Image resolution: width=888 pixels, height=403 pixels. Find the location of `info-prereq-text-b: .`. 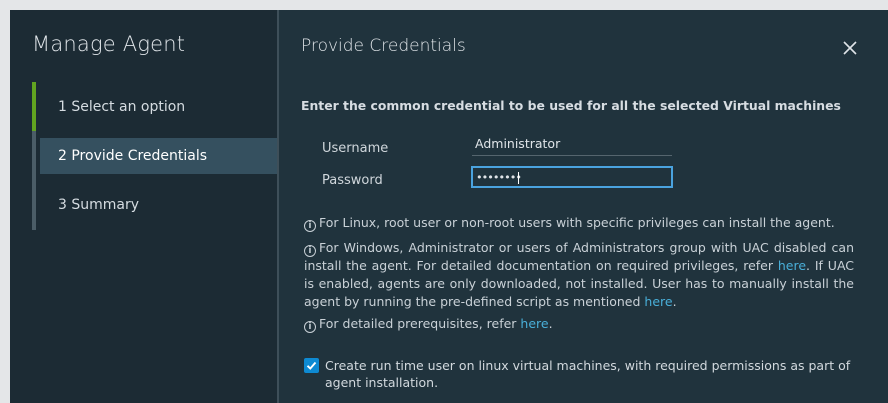

info-prereq-text-b: . is located at coordinates (550, 323).